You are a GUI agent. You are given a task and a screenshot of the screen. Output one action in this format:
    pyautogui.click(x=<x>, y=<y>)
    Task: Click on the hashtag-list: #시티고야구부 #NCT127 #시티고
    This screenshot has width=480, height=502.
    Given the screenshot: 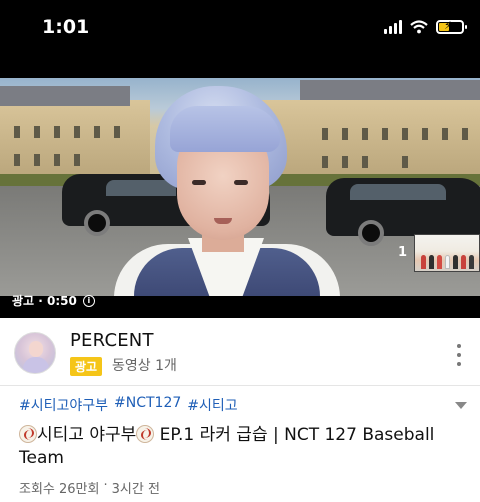 What is the action you would take?
    pyautogui.click(x=128, y=405)
    